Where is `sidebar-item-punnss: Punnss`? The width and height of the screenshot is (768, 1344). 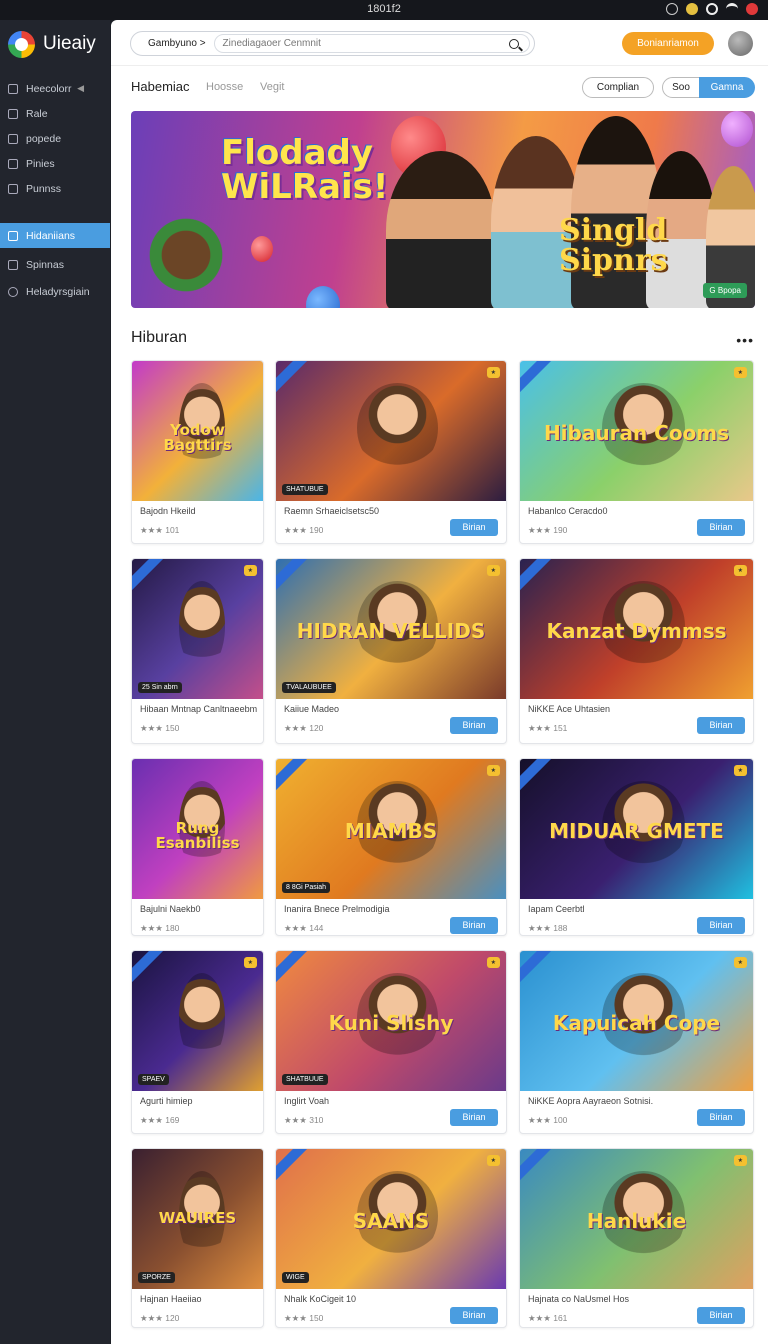
sidebar-item-punnss: Punnss is located at coordinates (55, 188).